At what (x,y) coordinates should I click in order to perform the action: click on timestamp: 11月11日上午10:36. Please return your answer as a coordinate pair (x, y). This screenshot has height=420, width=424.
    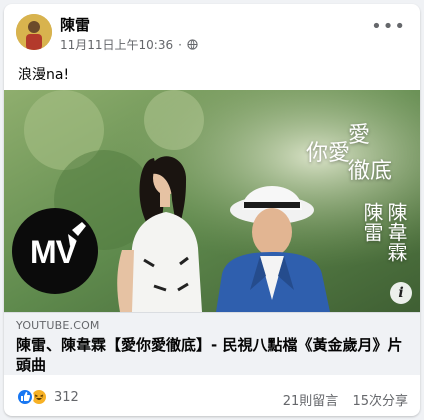
    Looking at the image, I should click on (116, 44).